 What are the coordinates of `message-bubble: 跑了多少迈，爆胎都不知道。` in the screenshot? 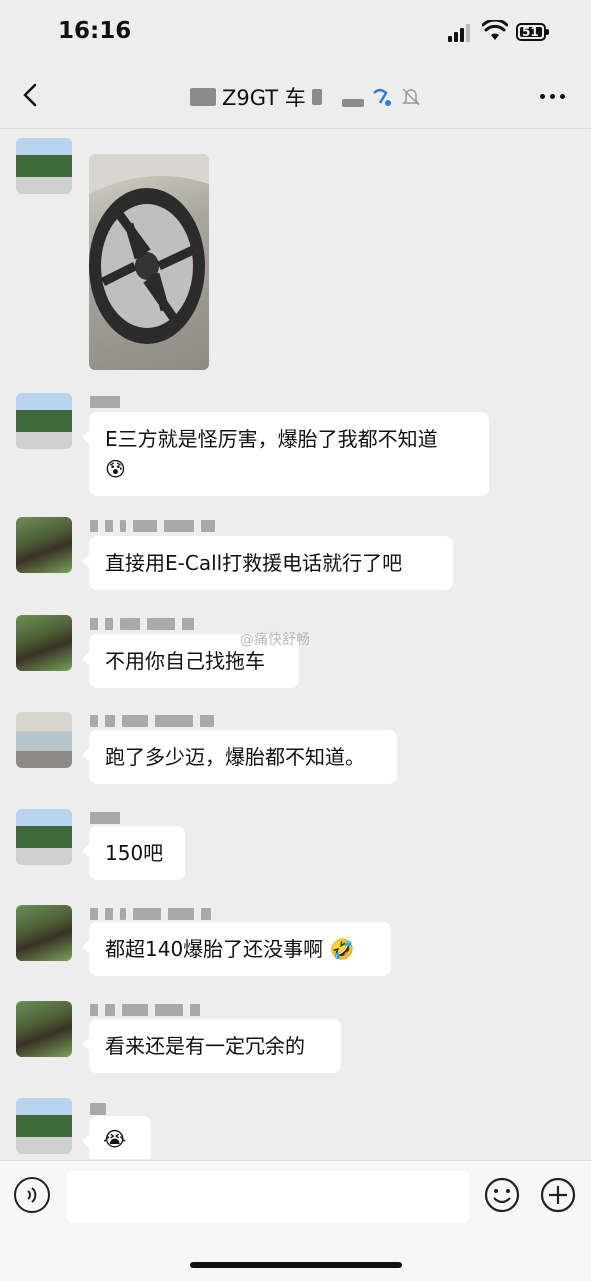 It's located at (239, 757).